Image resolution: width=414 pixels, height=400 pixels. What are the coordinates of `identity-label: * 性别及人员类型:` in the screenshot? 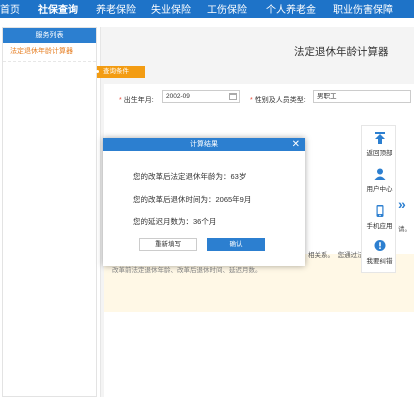 It's located at (278, 100).